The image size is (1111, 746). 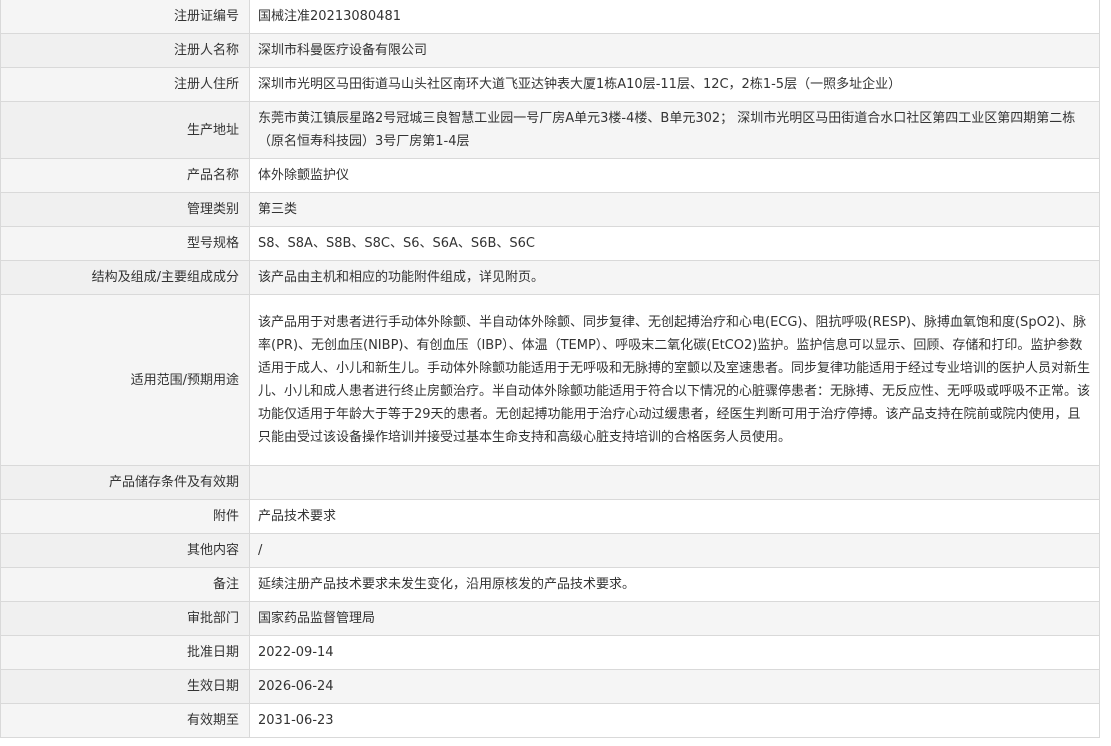 What do you see at coordinates (125, 50) in the screenshot?
I see `field-label: 注册人名称` at bounding box center [125, 50].